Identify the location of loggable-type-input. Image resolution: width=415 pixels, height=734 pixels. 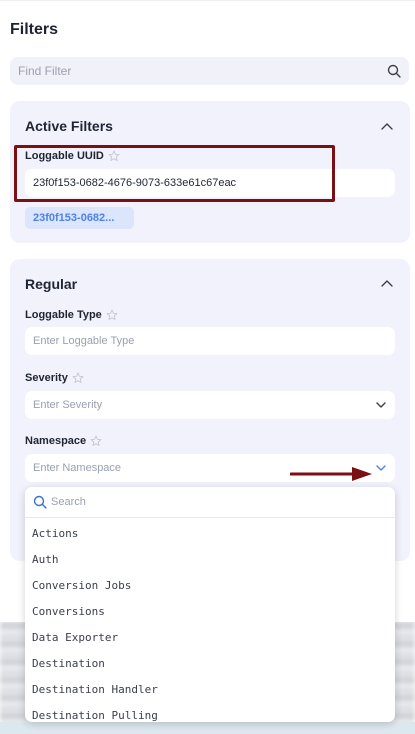
(198, 341).